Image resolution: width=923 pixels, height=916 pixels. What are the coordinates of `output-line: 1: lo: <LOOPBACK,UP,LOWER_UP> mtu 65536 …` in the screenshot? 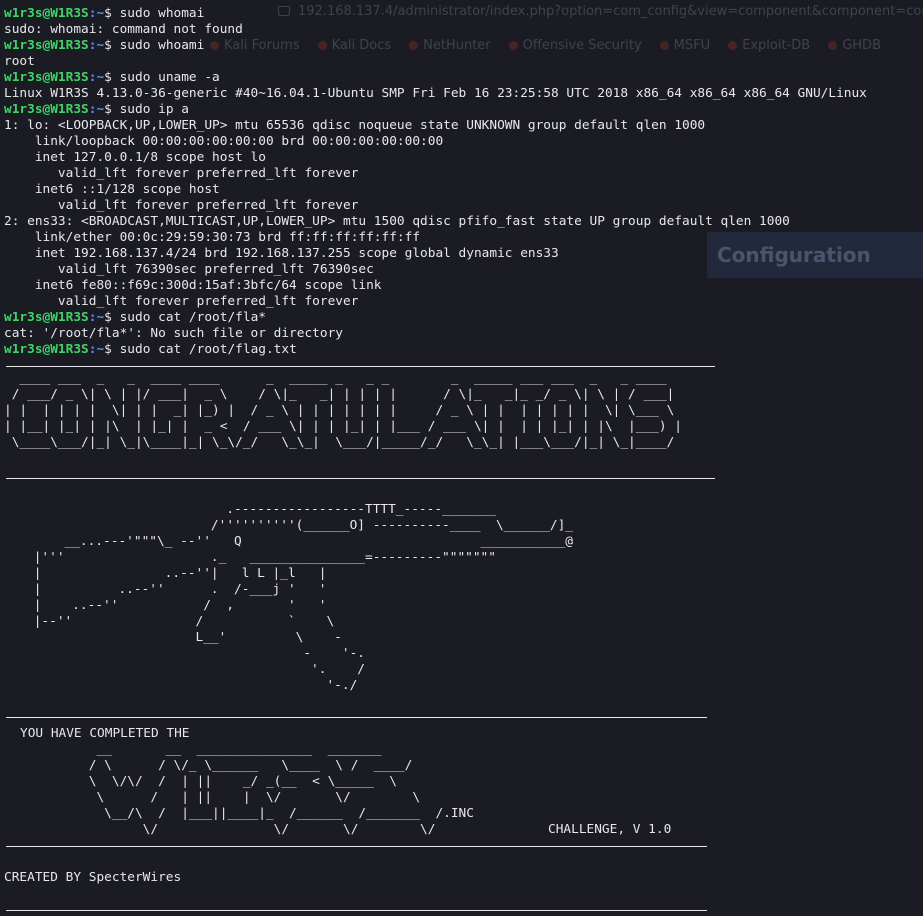 It's located at (355, 125).